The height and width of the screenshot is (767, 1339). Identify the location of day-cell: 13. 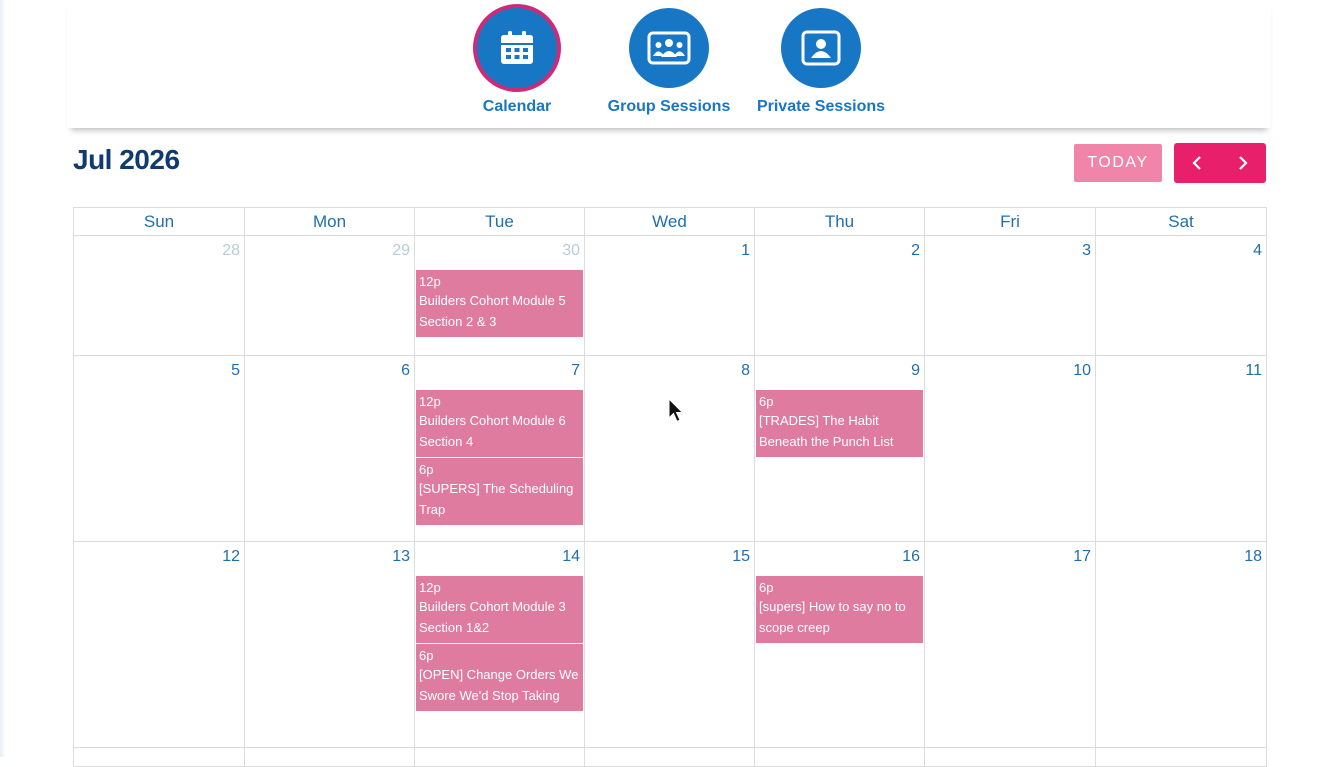
(330, 645).